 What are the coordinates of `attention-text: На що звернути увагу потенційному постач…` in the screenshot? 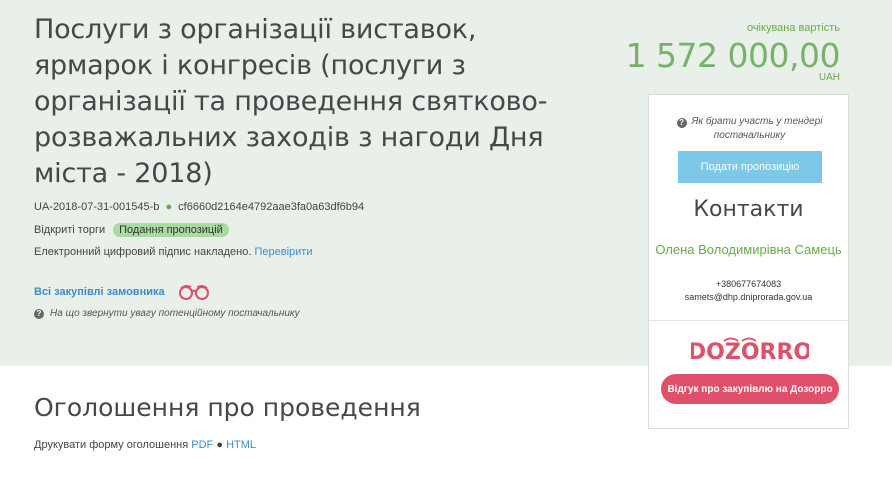 It's located at (175, 313).